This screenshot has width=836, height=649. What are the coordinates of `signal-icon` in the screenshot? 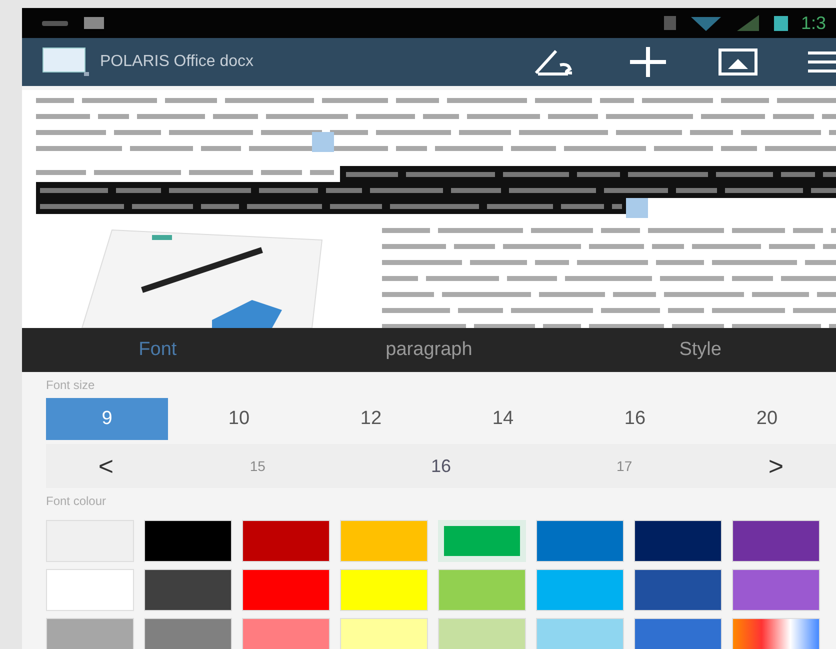 It's located at (747, 23).